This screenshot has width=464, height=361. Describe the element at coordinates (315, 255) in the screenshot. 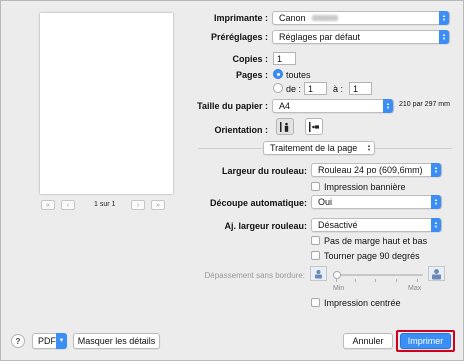

I see `rotate-checkbox` at that location.